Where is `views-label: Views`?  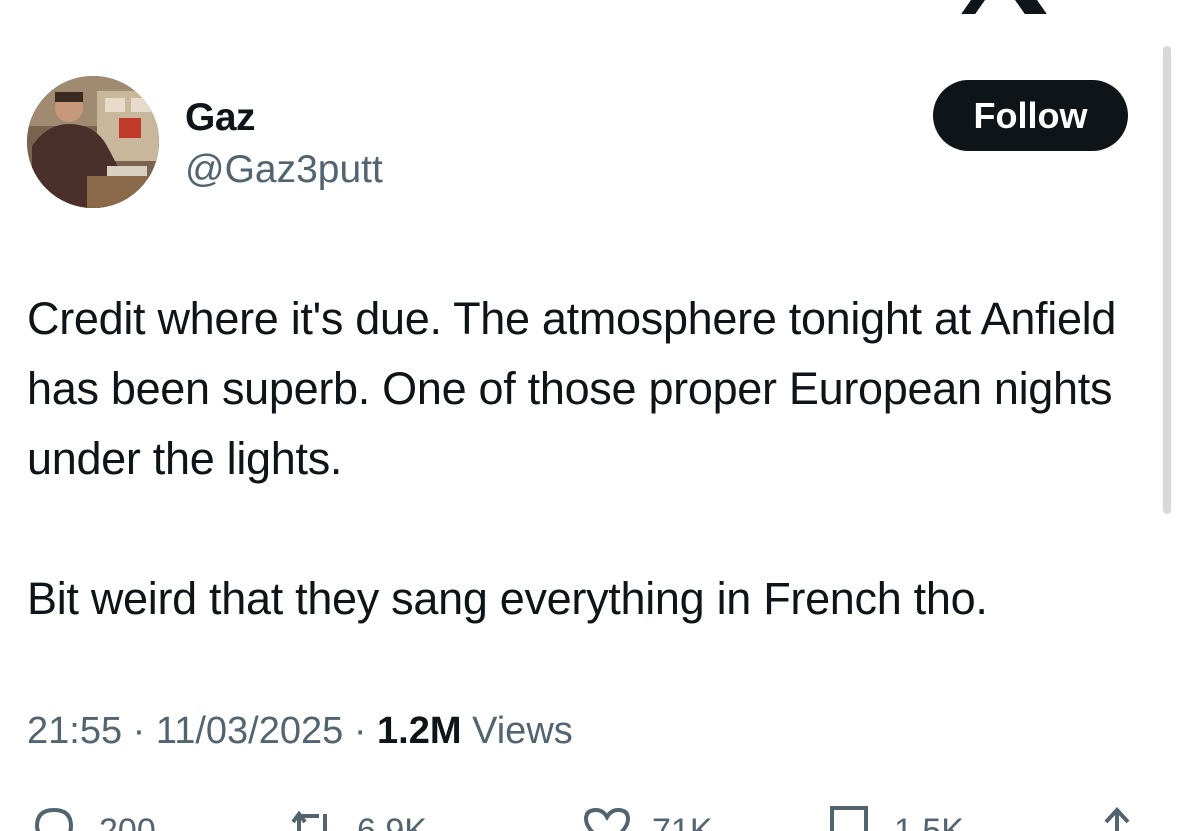
views-label: Views is located at coordinates (522, 731).